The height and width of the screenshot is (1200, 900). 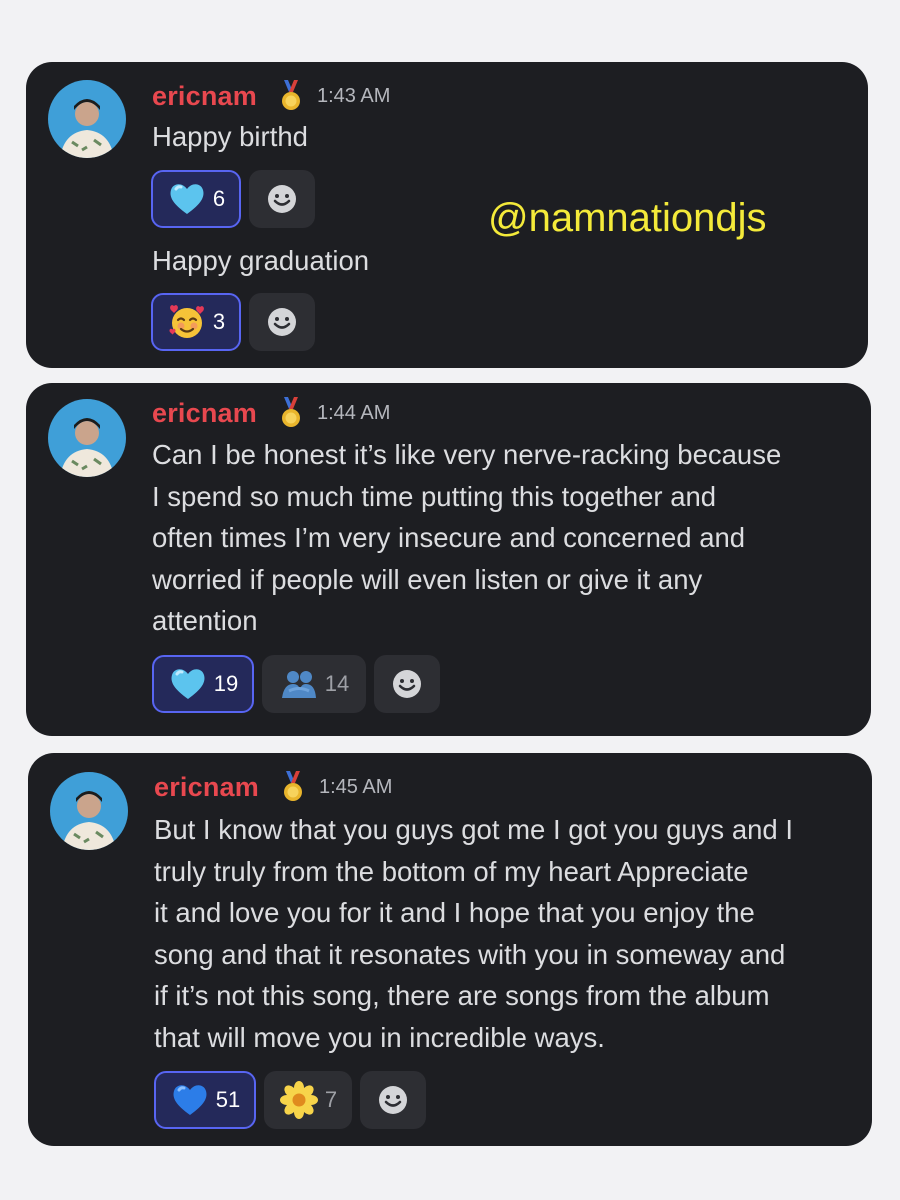 I want to click on reaction-count: 7, so click(x=331, y=1099).